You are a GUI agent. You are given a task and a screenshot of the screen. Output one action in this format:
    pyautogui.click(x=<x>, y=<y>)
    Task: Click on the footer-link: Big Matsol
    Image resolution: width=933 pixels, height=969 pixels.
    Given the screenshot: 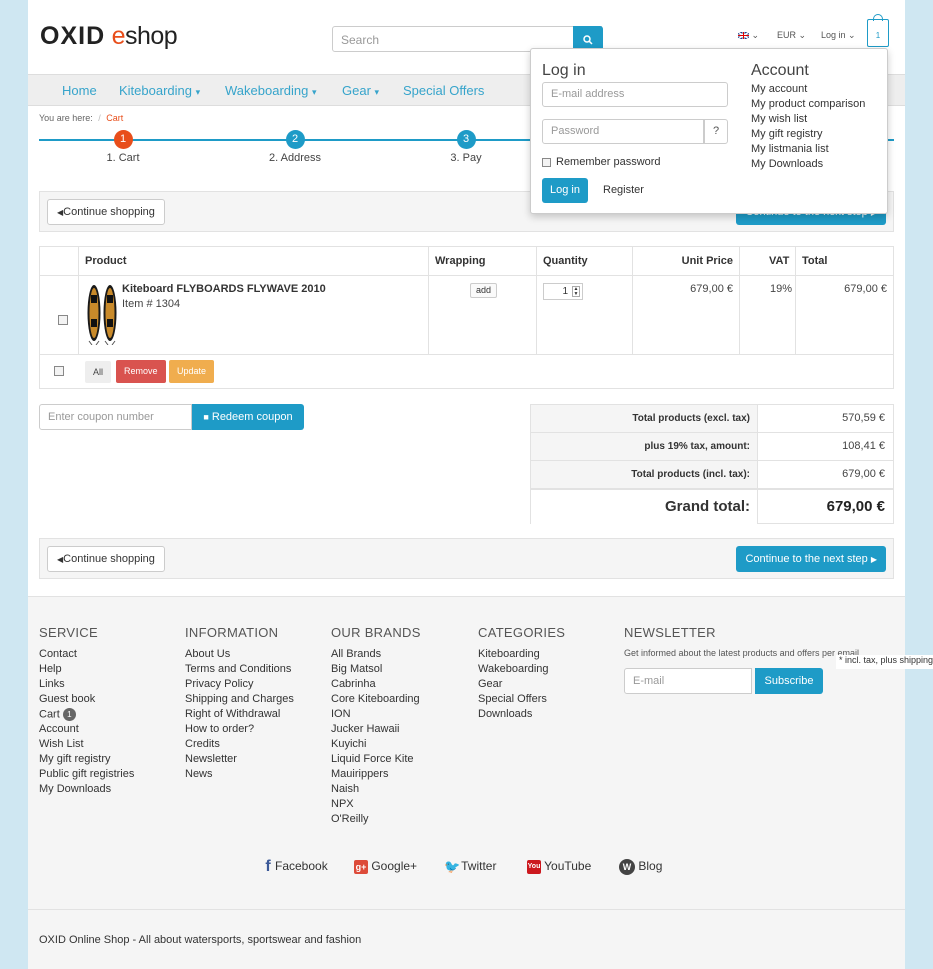 What is the action you would take?
    pyautogui.click(x=376, y=670)
    